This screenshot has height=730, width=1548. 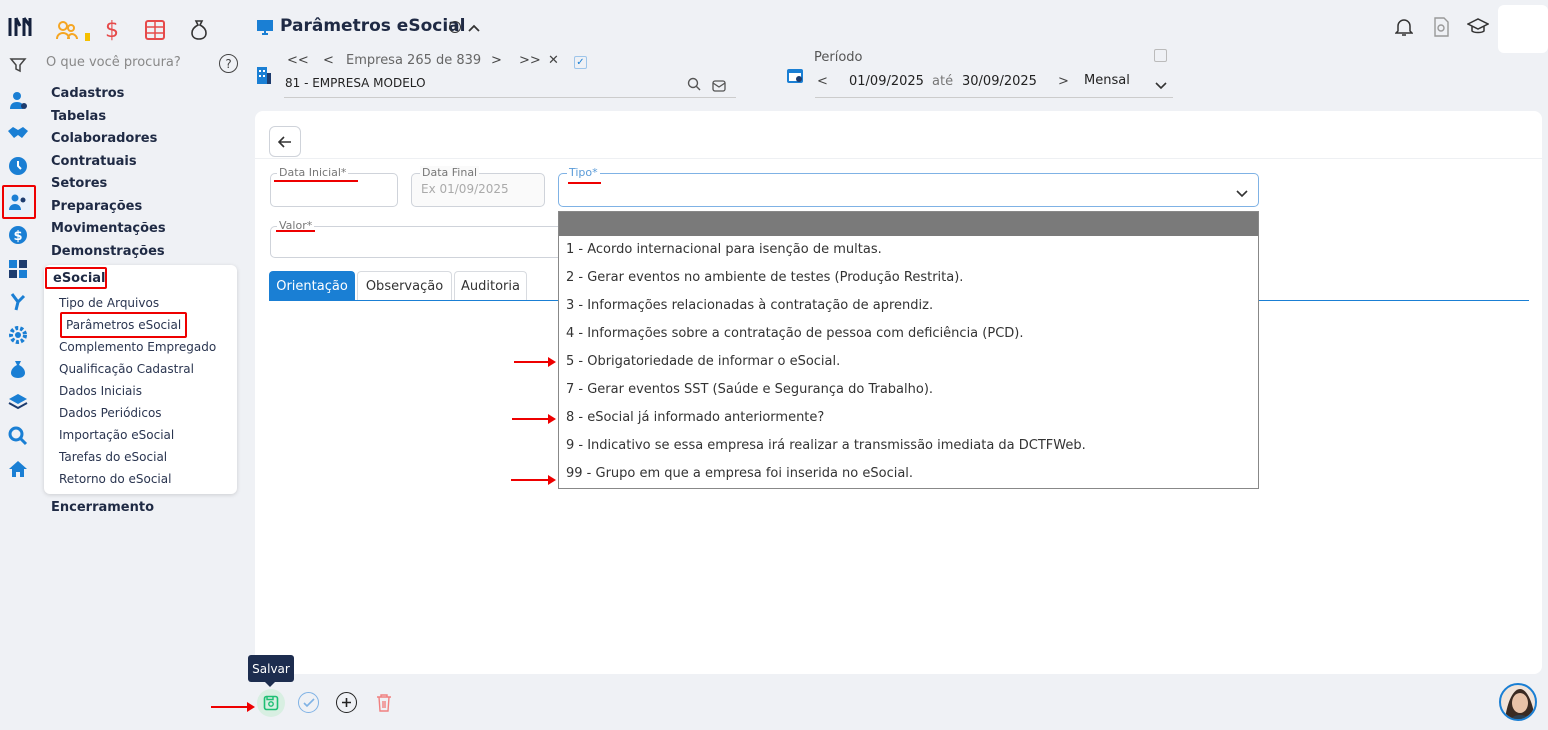 I want to click on profile-slot, so click(x=1523, y=29).